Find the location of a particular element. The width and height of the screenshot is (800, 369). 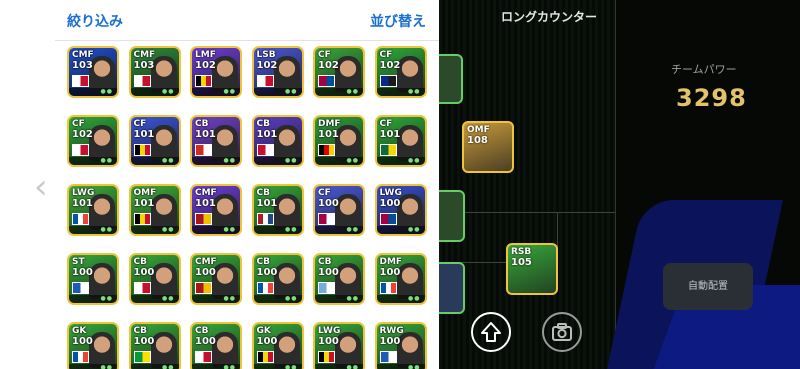

chevron-left-icon: ‹ is located at coordinates (41, 187).